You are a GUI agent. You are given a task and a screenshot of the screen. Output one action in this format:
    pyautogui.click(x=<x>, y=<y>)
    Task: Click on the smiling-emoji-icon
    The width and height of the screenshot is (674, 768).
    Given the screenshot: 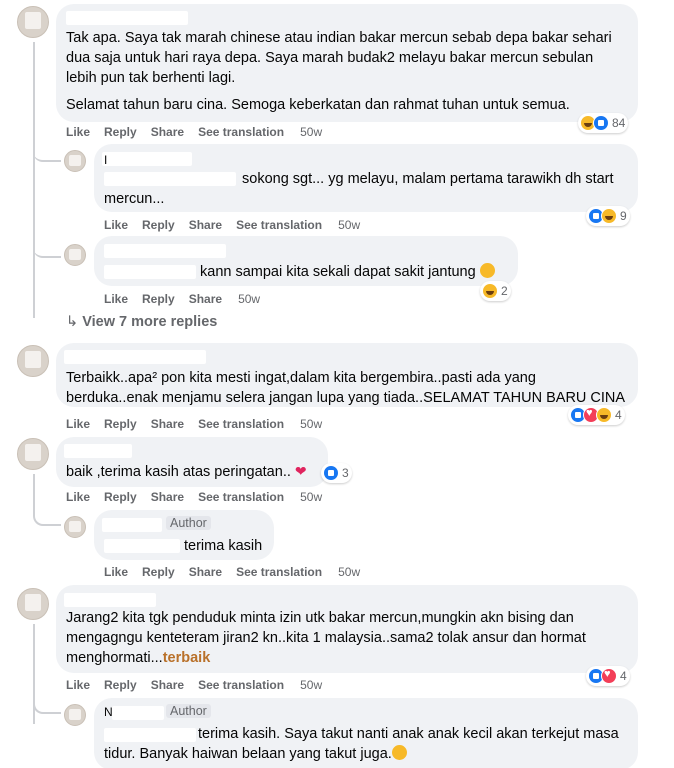 What is the action you would take?
    pyautogui.click(x=399, y=752)
    